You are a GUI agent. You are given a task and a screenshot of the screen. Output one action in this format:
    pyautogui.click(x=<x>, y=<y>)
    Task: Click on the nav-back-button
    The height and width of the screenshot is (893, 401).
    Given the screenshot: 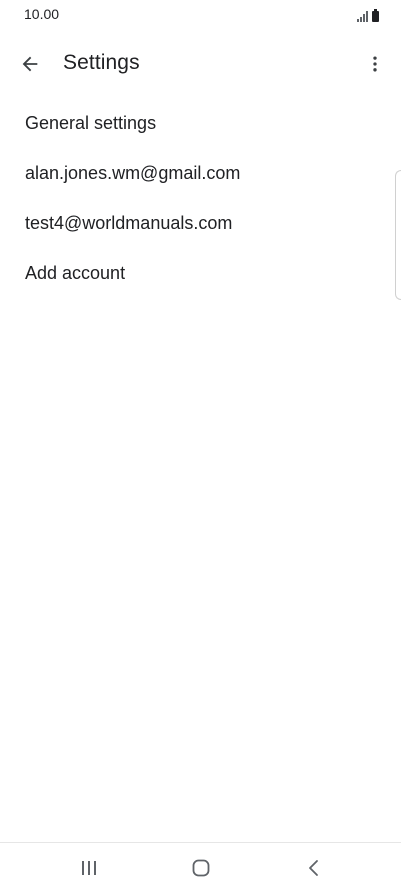 What is the action you would take?
    pyautogui.click(x=314, y=868)
    